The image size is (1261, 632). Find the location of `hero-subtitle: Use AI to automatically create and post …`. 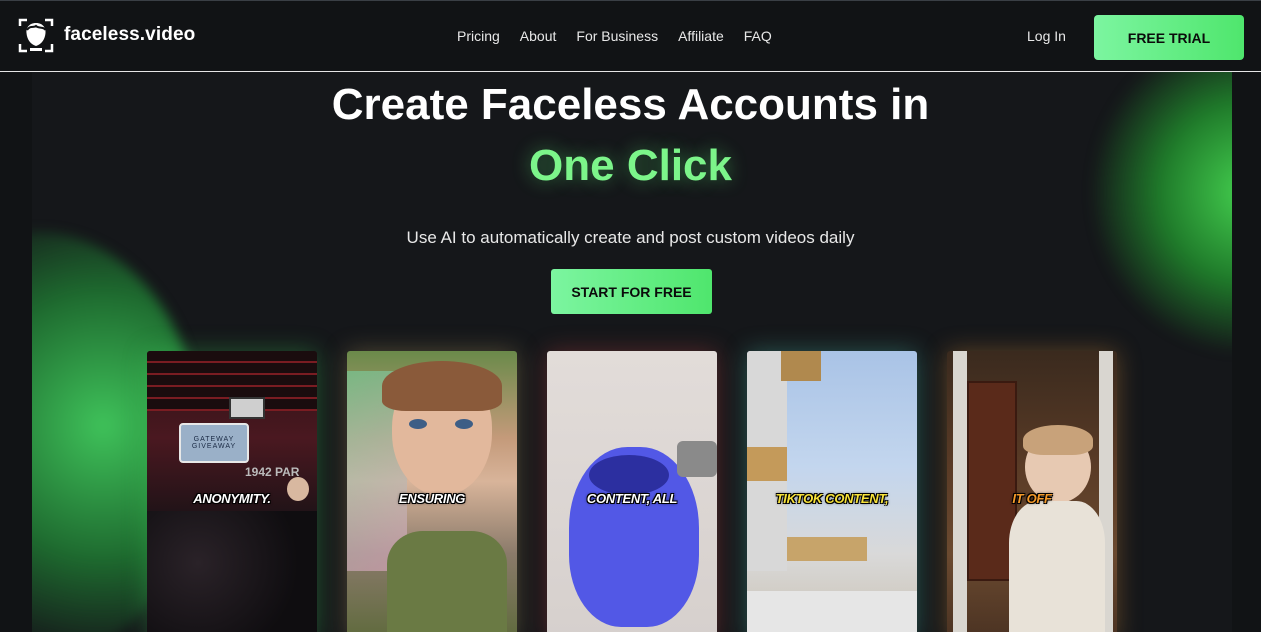

hero-subtitle: Use AI to automatically create and post … is located at coordinates (630, 237).